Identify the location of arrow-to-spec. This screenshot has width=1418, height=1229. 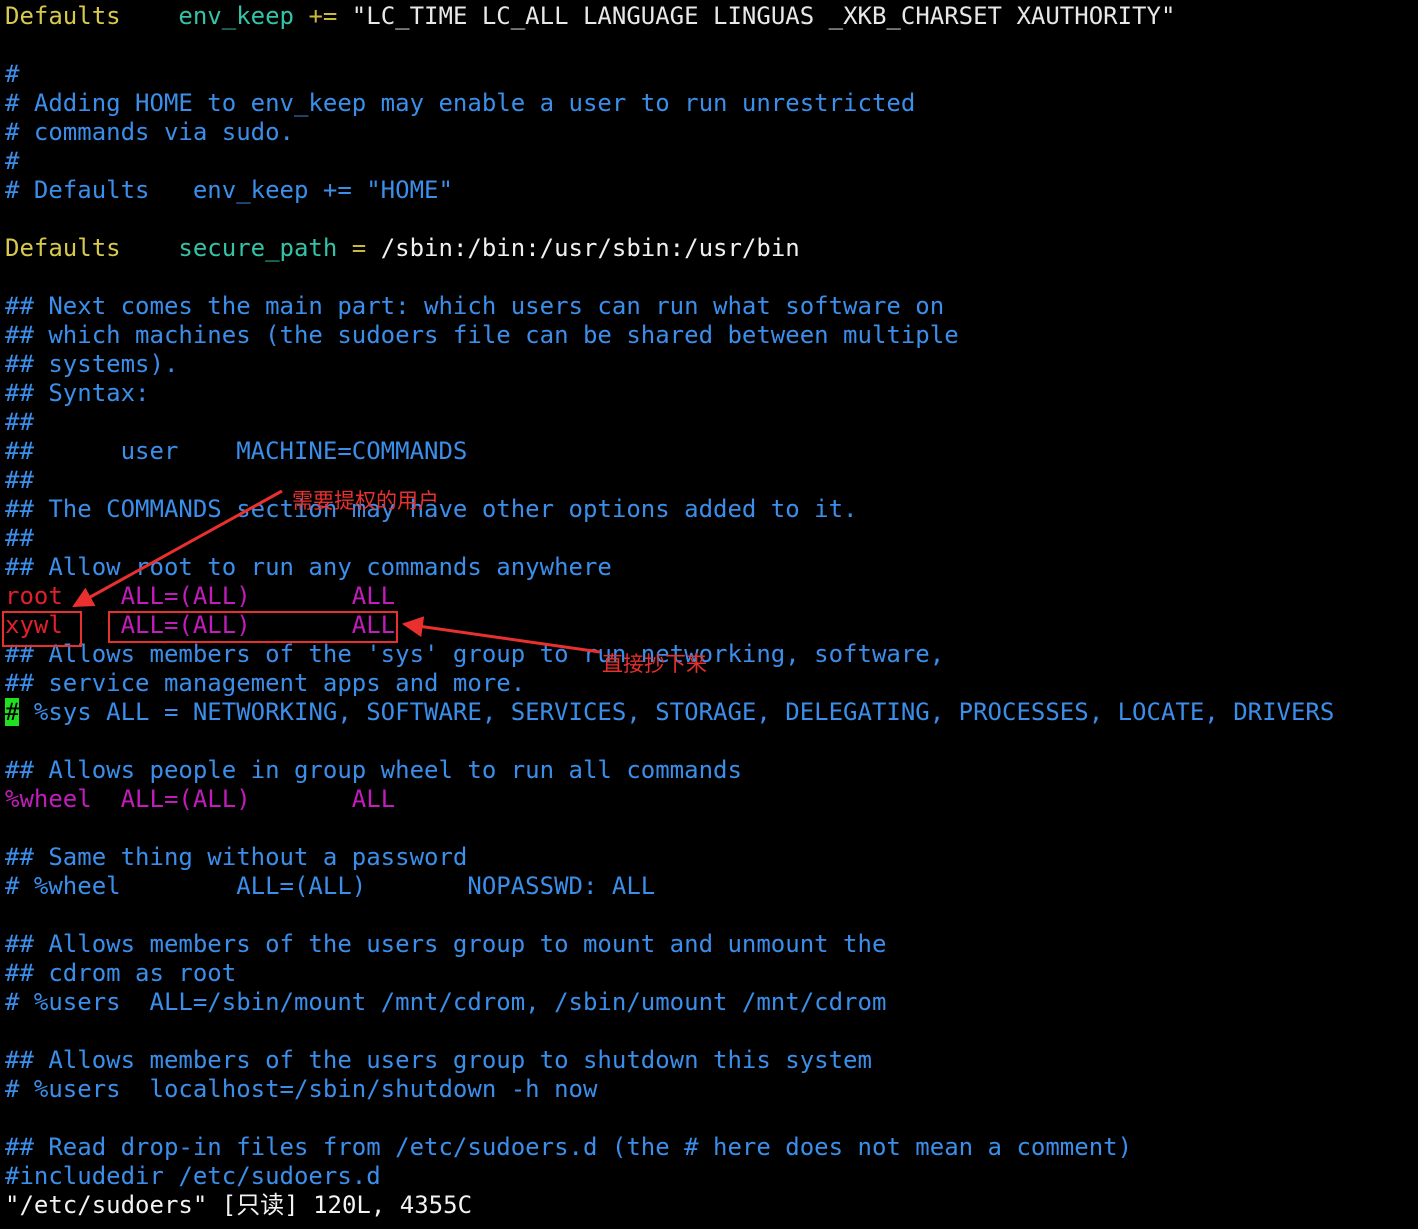
(501, 635).